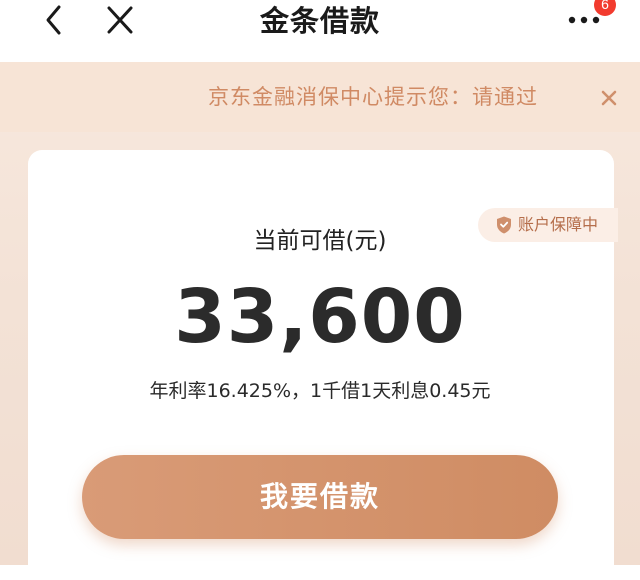 The width and height of the screenshot is (640, 580). I want to click on notice-text: 京东金融消保中心提示您：请通过, so click(373, 97).